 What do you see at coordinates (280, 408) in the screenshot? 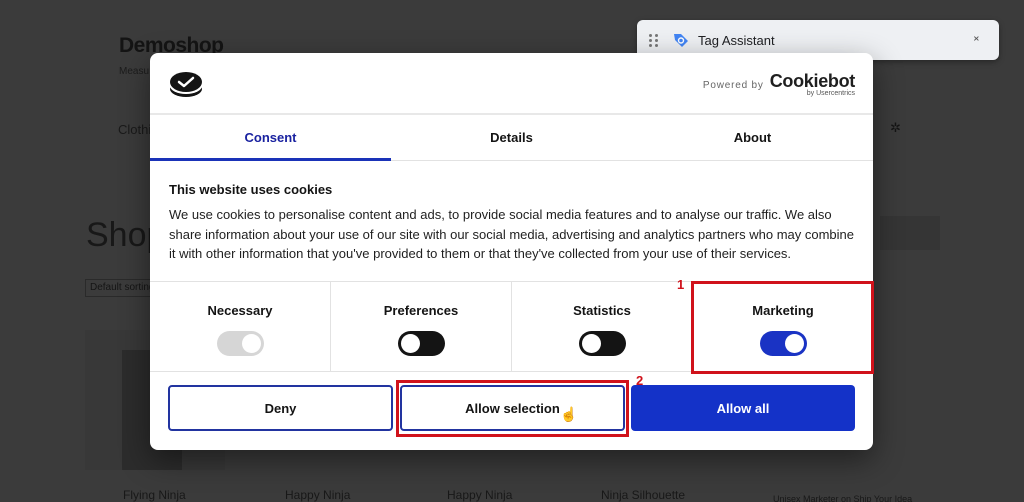
I see `deny-button: Deny` at bounding box center [280, 408].